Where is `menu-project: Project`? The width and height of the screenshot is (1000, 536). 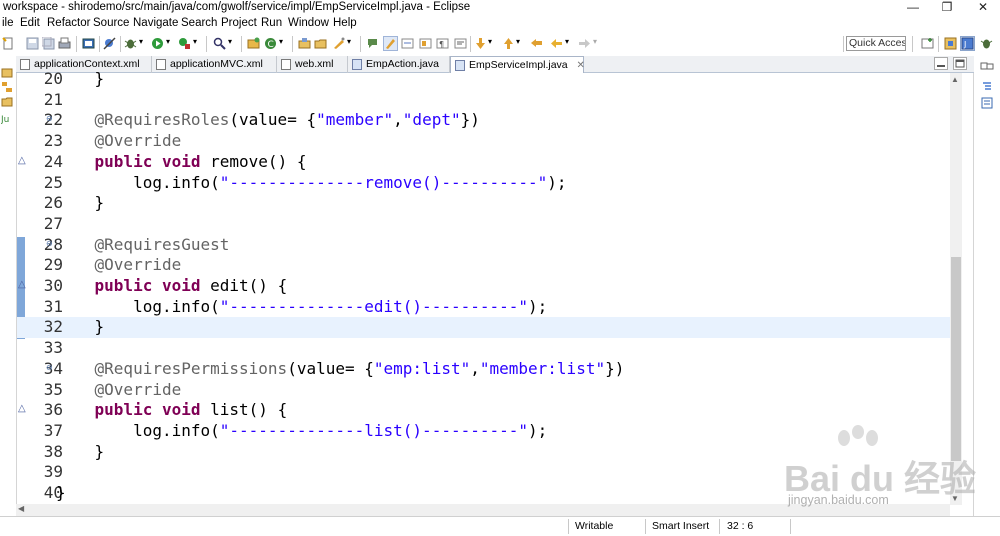 menu-project: Project is located at coordinates (239, 23).